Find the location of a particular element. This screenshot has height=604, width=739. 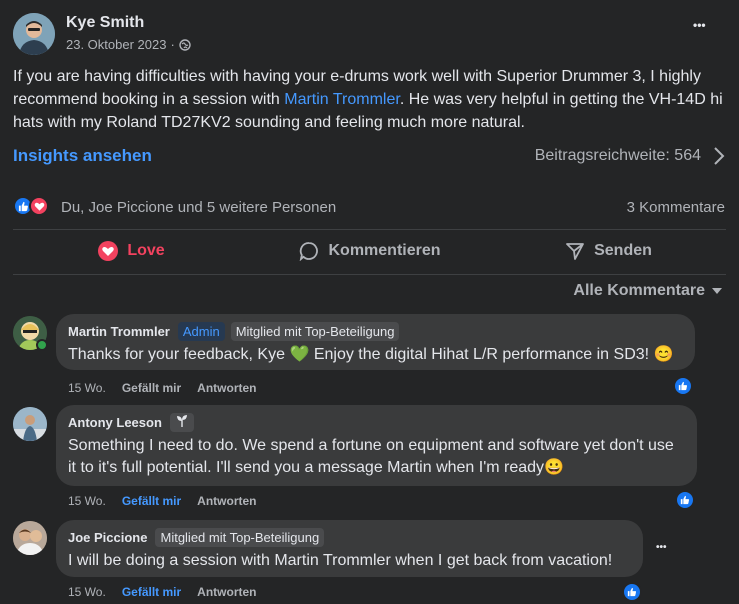

globe-icon is located at coordinates (185, 44).